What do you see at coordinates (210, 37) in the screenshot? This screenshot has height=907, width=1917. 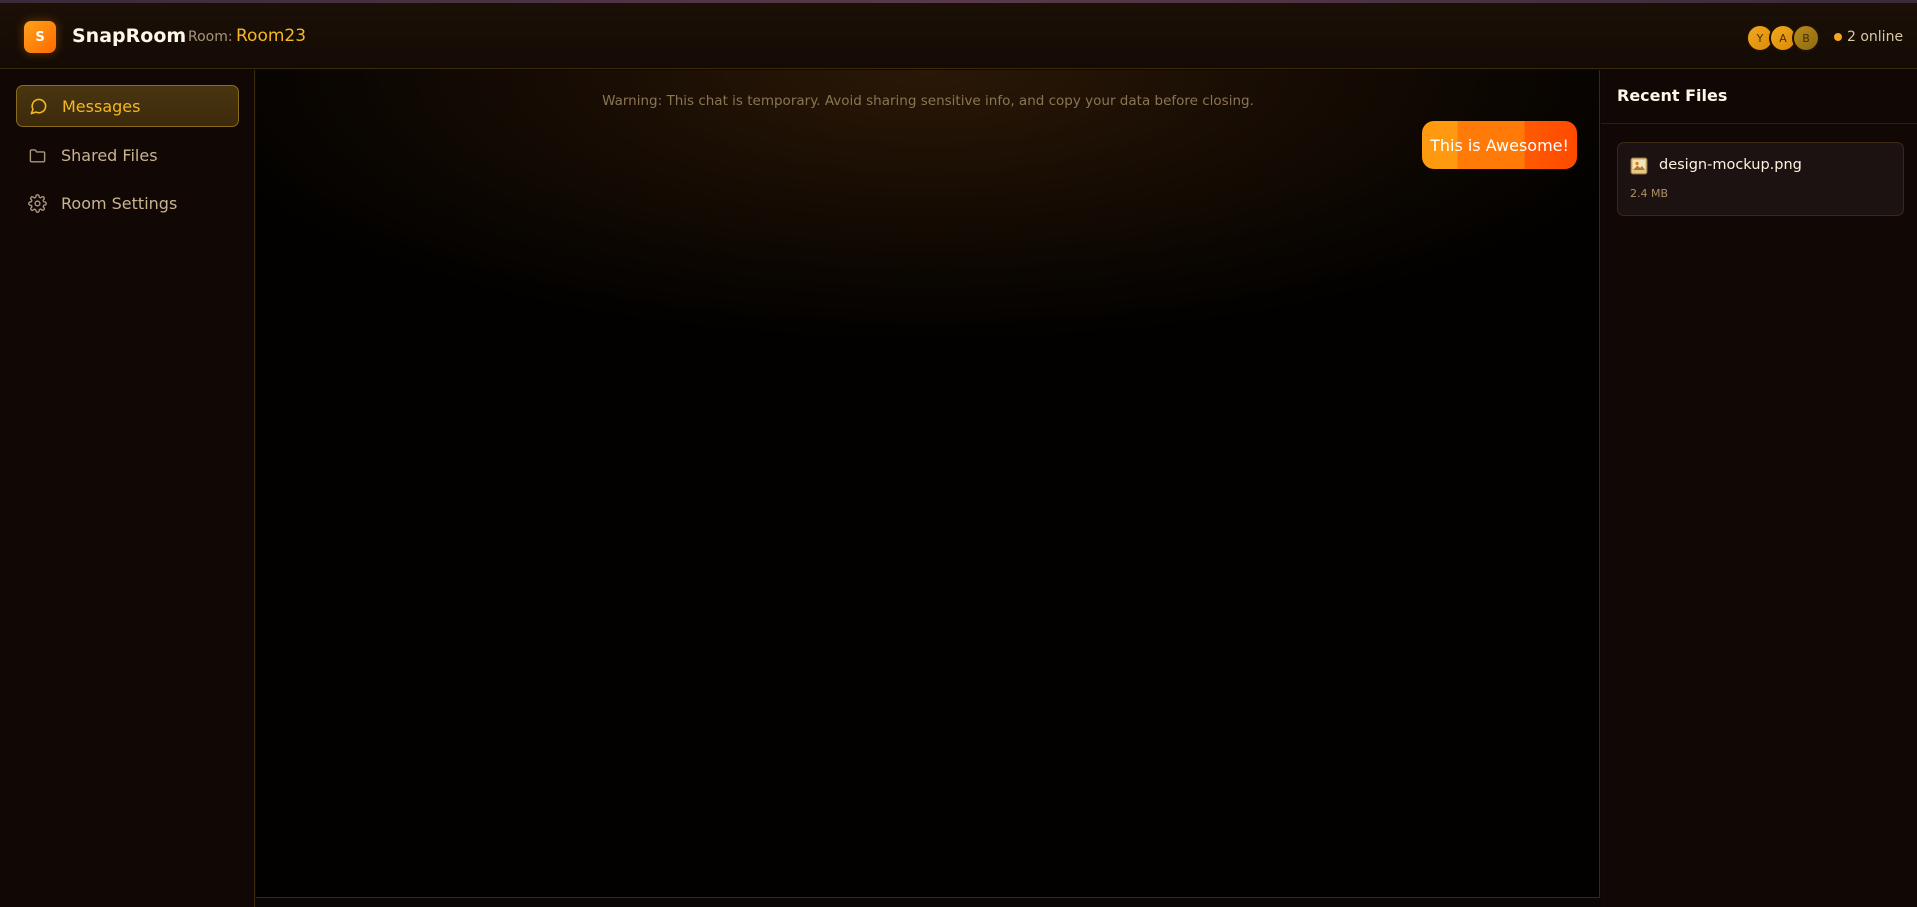 I see `room-label: Room:` at bounding box center [210, 37].